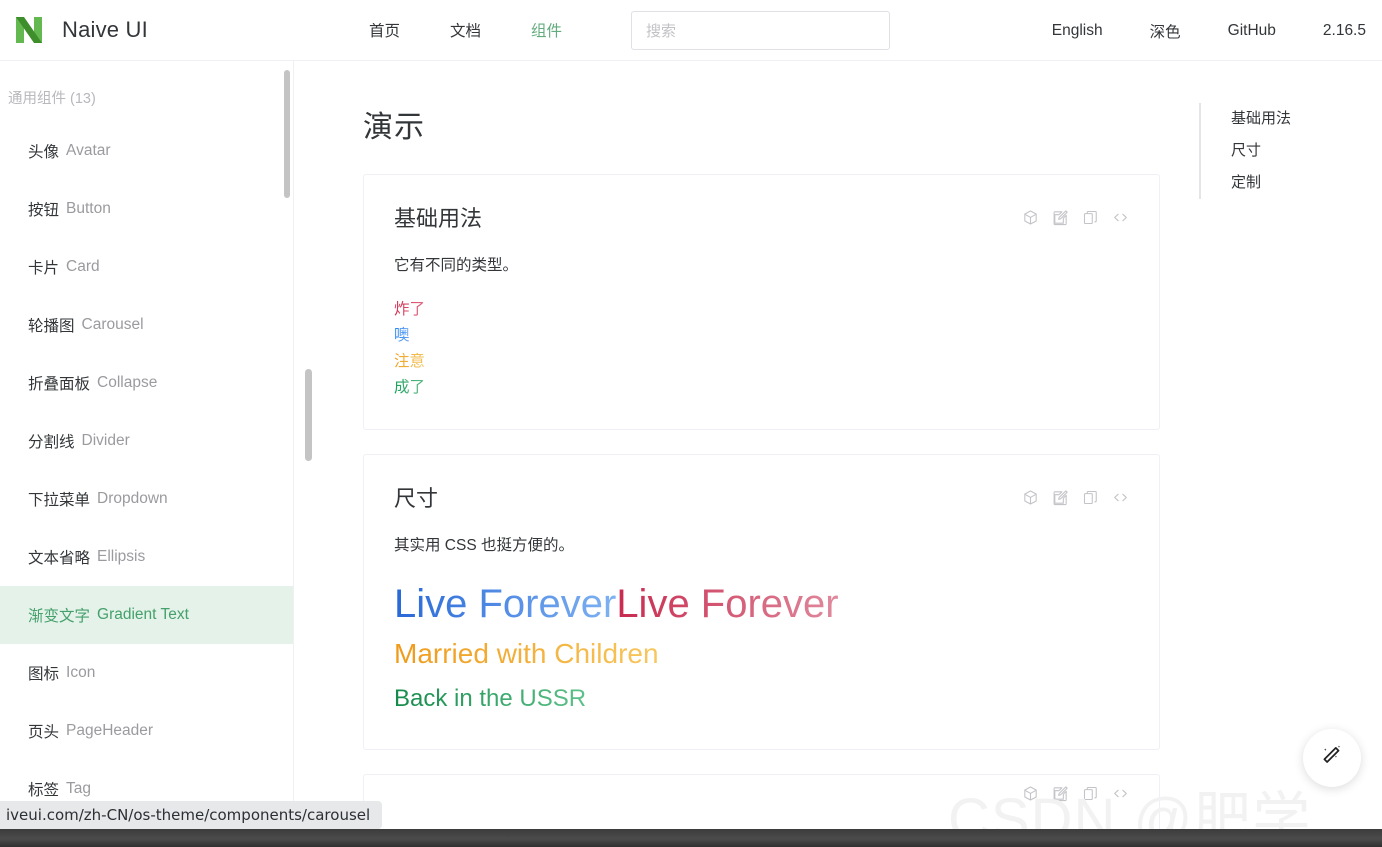 The height and width of the screenshot is (847, 1382). Describe the element at coordinates (44, 268) in the screenshot. I see `sidebar-item-label-zh: 卡片` at that location.